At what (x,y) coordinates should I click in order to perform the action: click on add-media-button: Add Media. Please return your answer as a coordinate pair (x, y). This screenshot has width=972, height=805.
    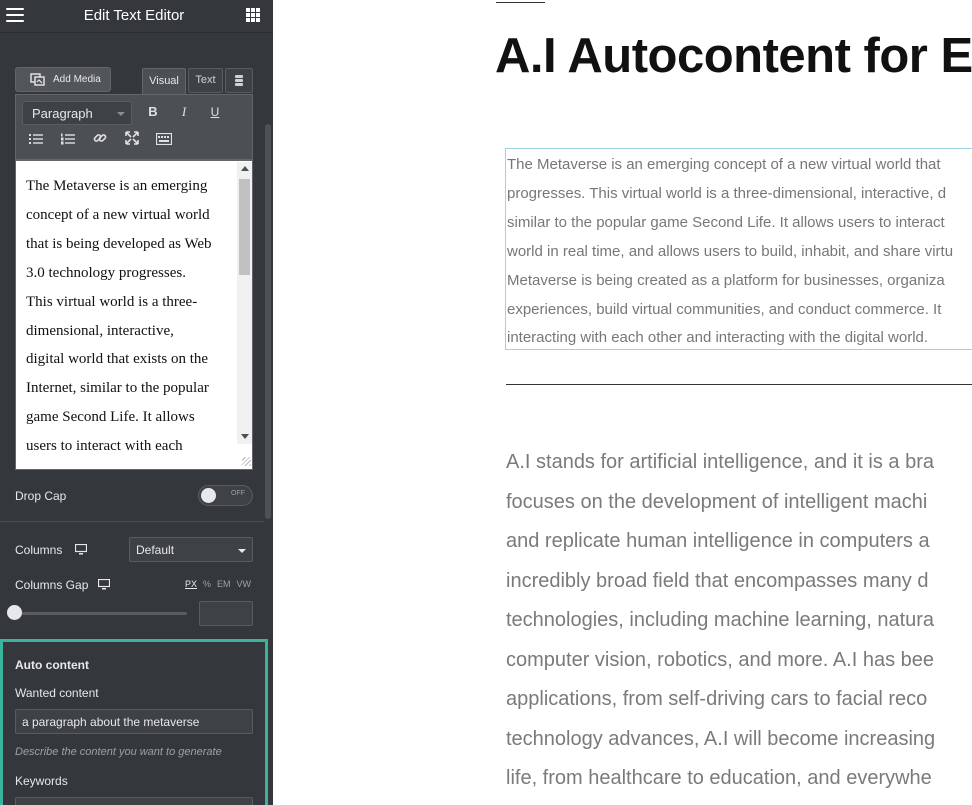
    Looking at the image, I should click on (63, 79).